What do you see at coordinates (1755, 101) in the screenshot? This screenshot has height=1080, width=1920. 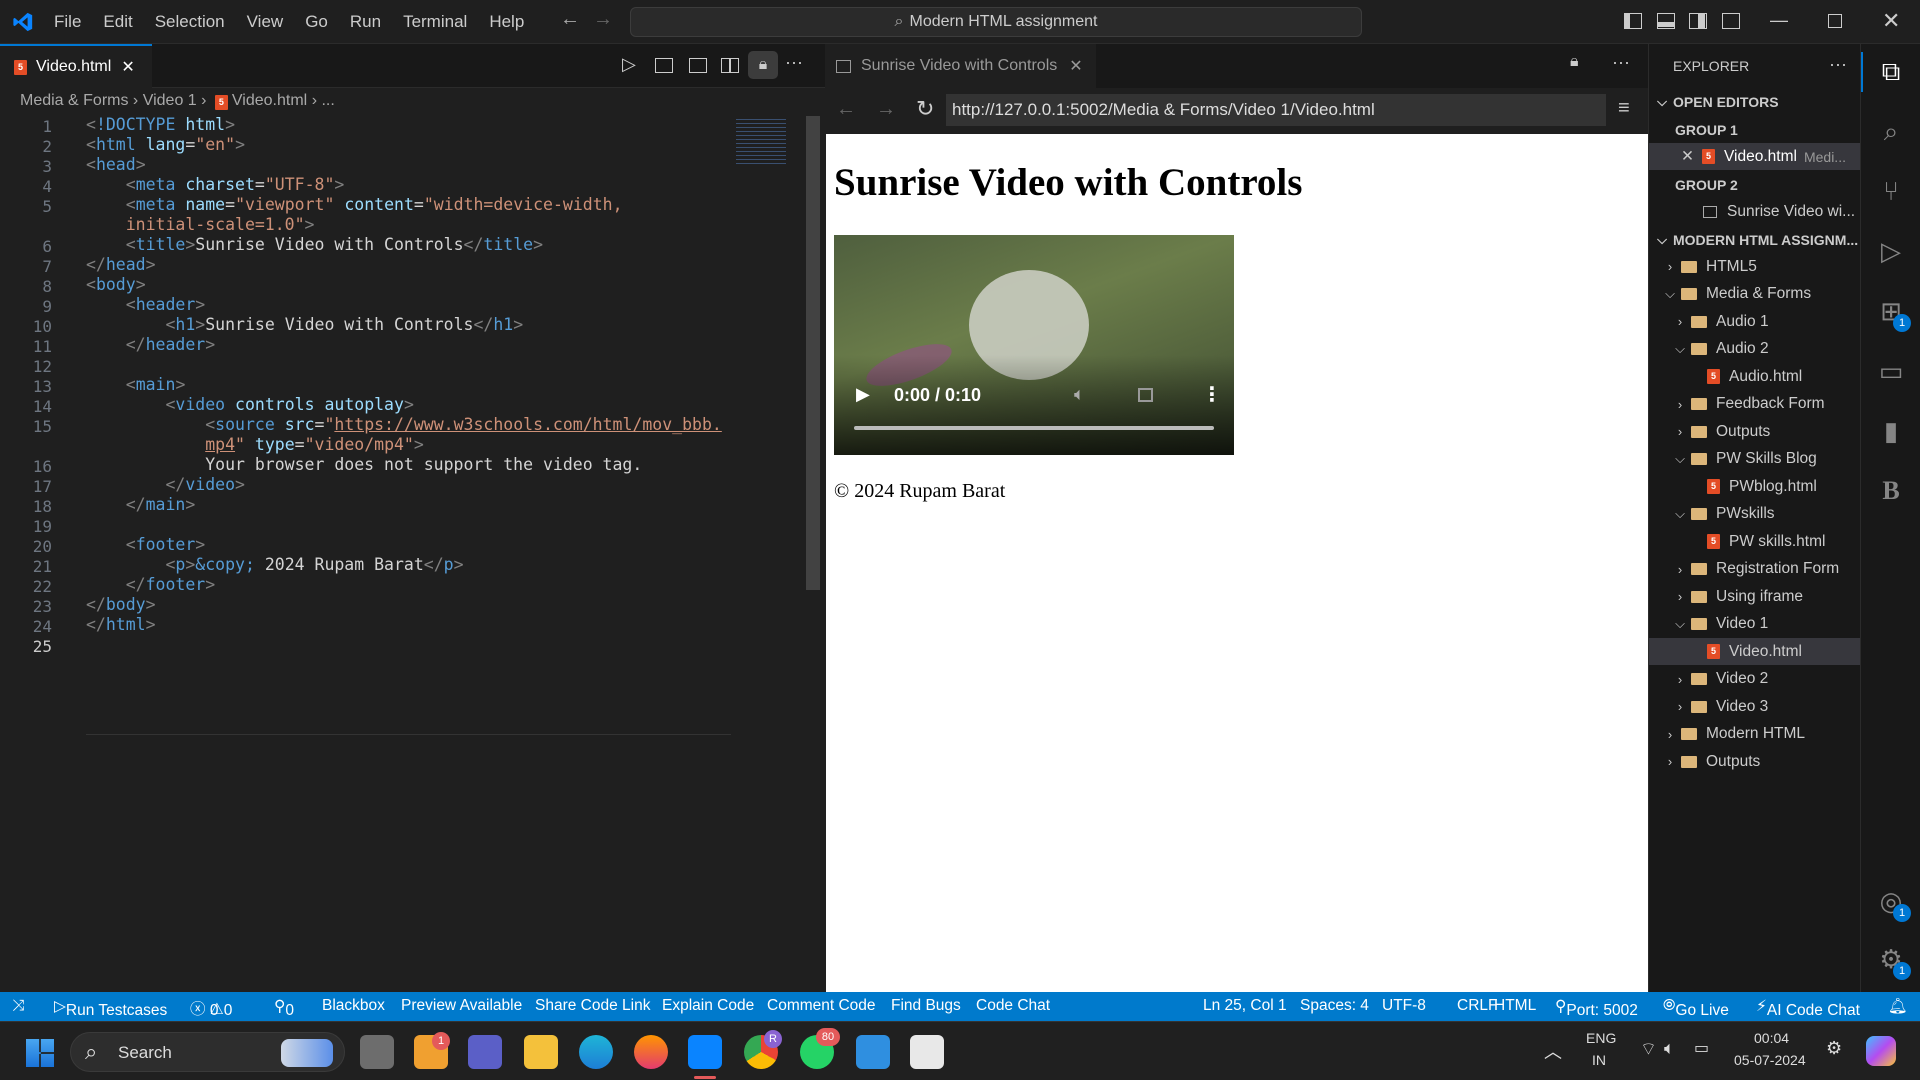 I see `open-editors-header: ⌵ OPEN EDITORS` at bounding box center [1755, 101].